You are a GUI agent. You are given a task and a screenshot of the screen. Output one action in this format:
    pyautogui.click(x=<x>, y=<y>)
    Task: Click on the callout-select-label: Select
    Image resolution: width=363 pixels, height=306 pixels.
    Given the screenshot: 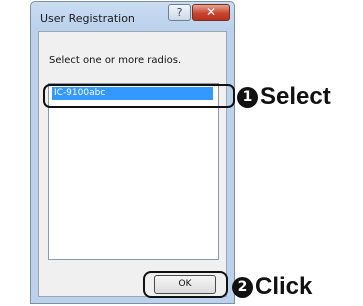 What is the action you would take?
    pyautogui.click(x=295, y=96)
    